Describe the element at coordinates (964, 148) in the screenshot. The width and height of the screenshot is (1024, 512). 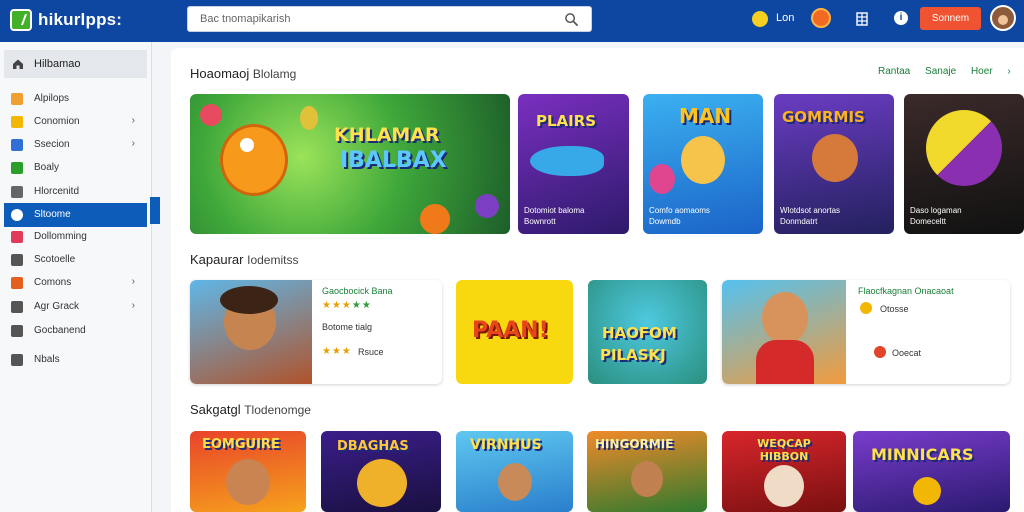
I see `ball-art` at that location.